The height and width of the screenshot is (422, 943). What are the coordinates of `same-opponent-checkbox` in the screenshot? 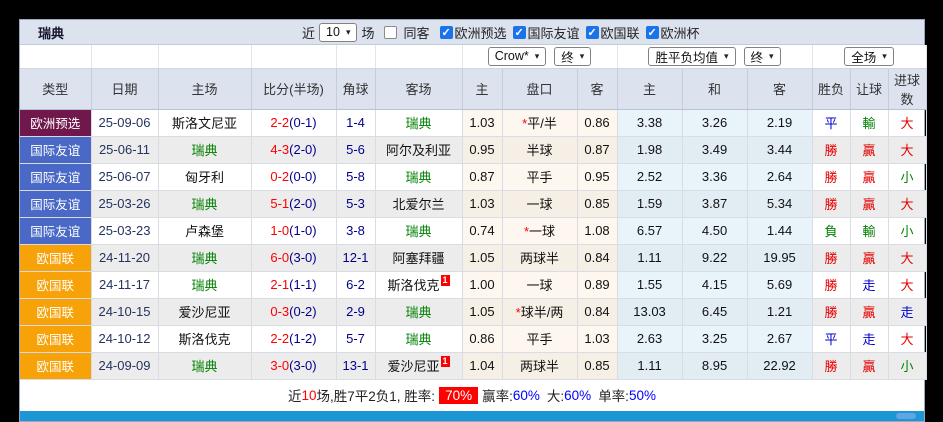 It's located at (391, 32).